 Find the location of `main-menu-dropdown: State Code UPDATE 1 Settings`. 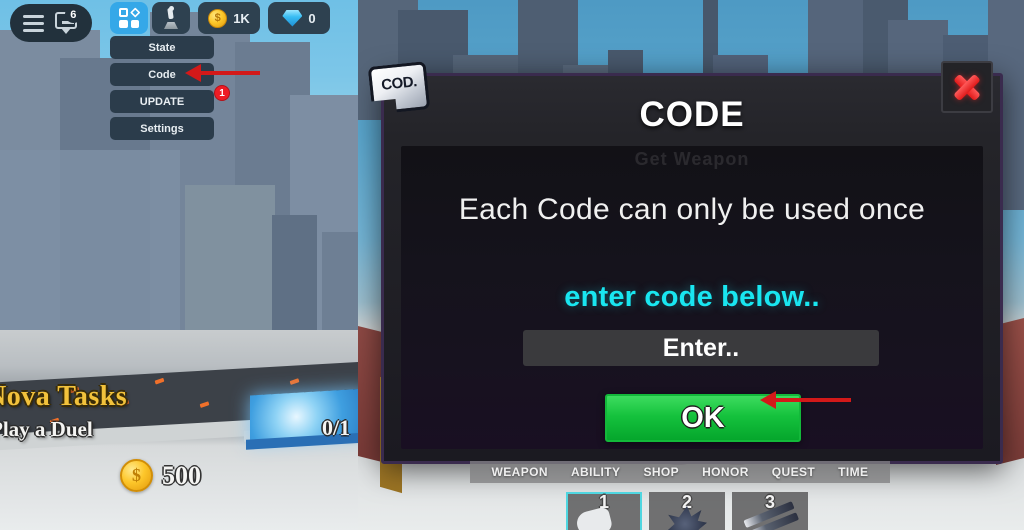

main-menu-dropdown: State Code UPDATE 1 Settings is located at coordinates (170, 86).